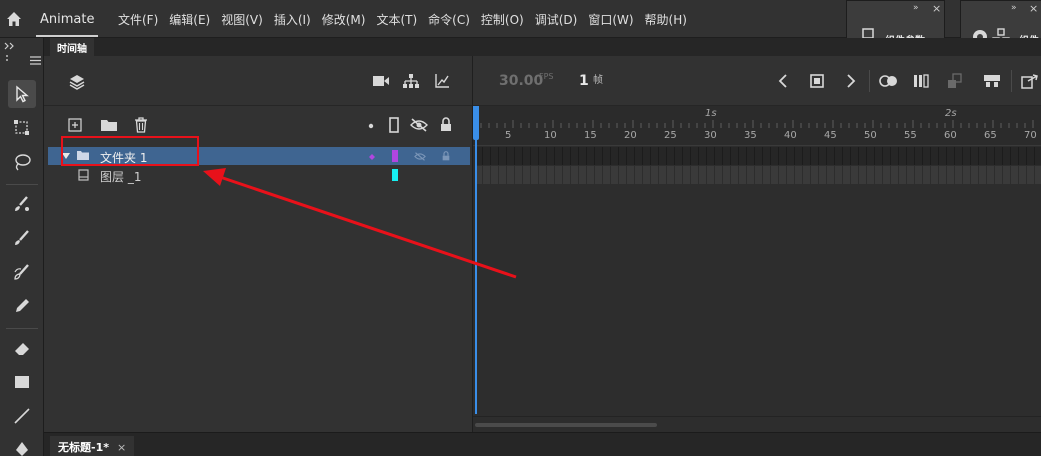  What do you see at coordinates (630, 135) in the screenshot?
I see `ruler-tick-label: 20` at bounding box center [630, 135].